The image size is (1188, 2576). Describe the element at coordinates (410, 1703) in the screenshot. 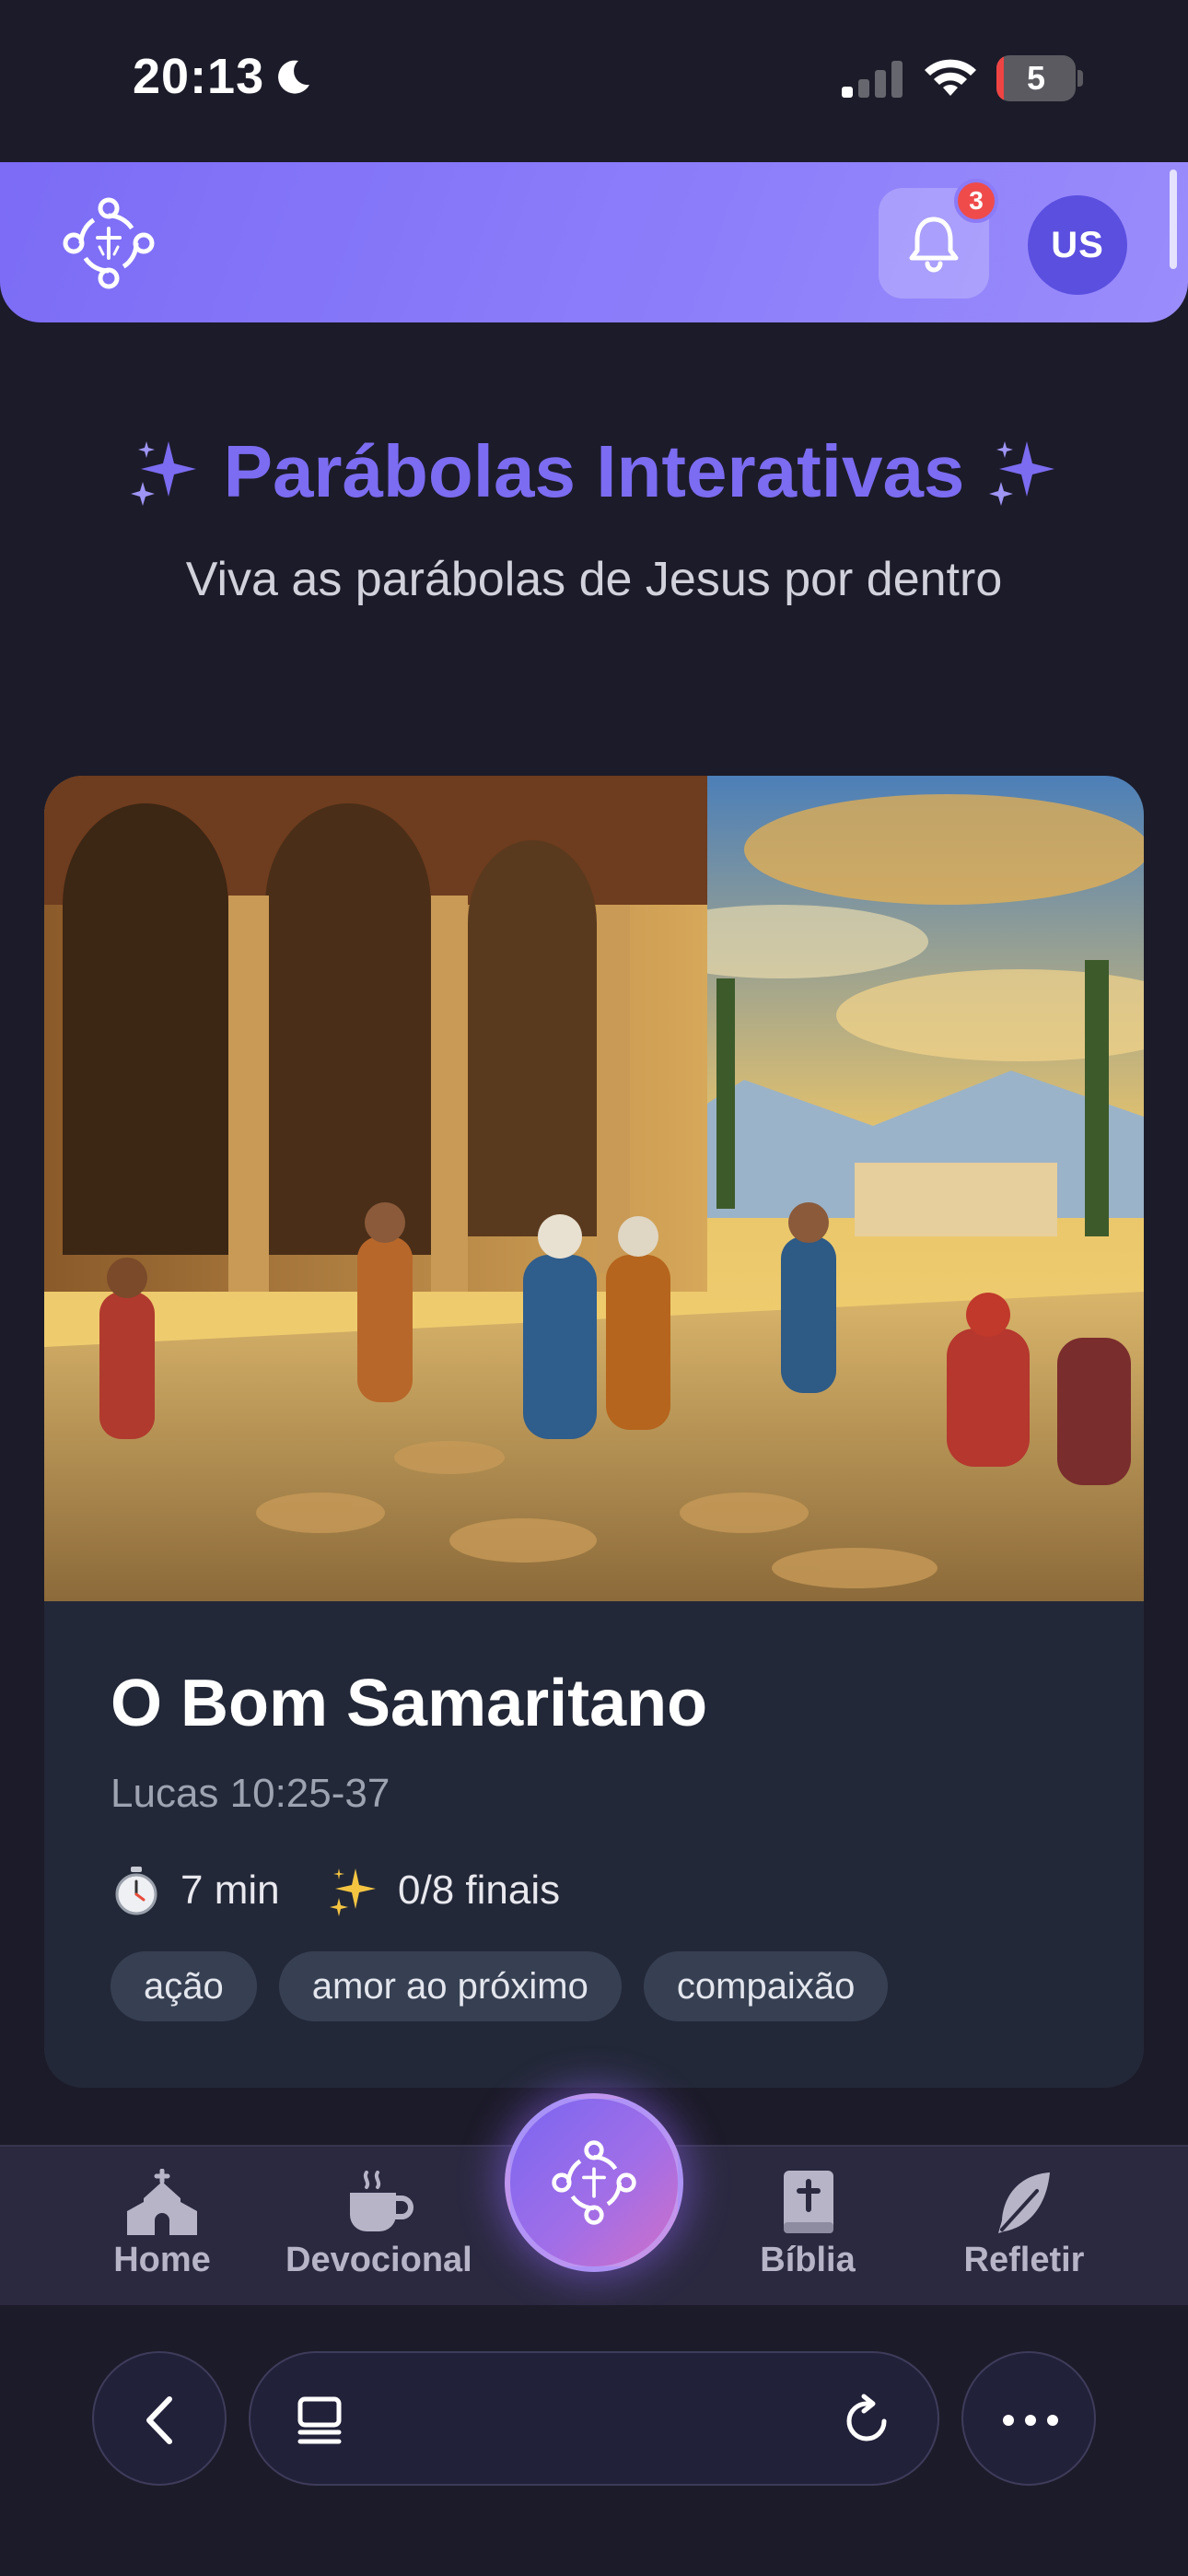

I see `parable-title: O Bom Samaritano` at that location.